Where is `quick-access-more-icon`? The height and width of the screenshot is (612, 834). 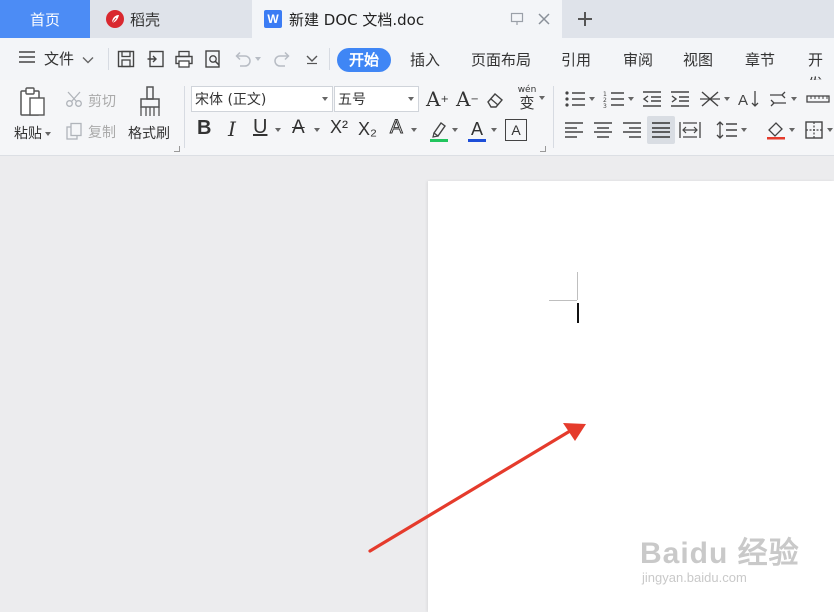
quick-access-more-icon is located at coordinates (312, 59).